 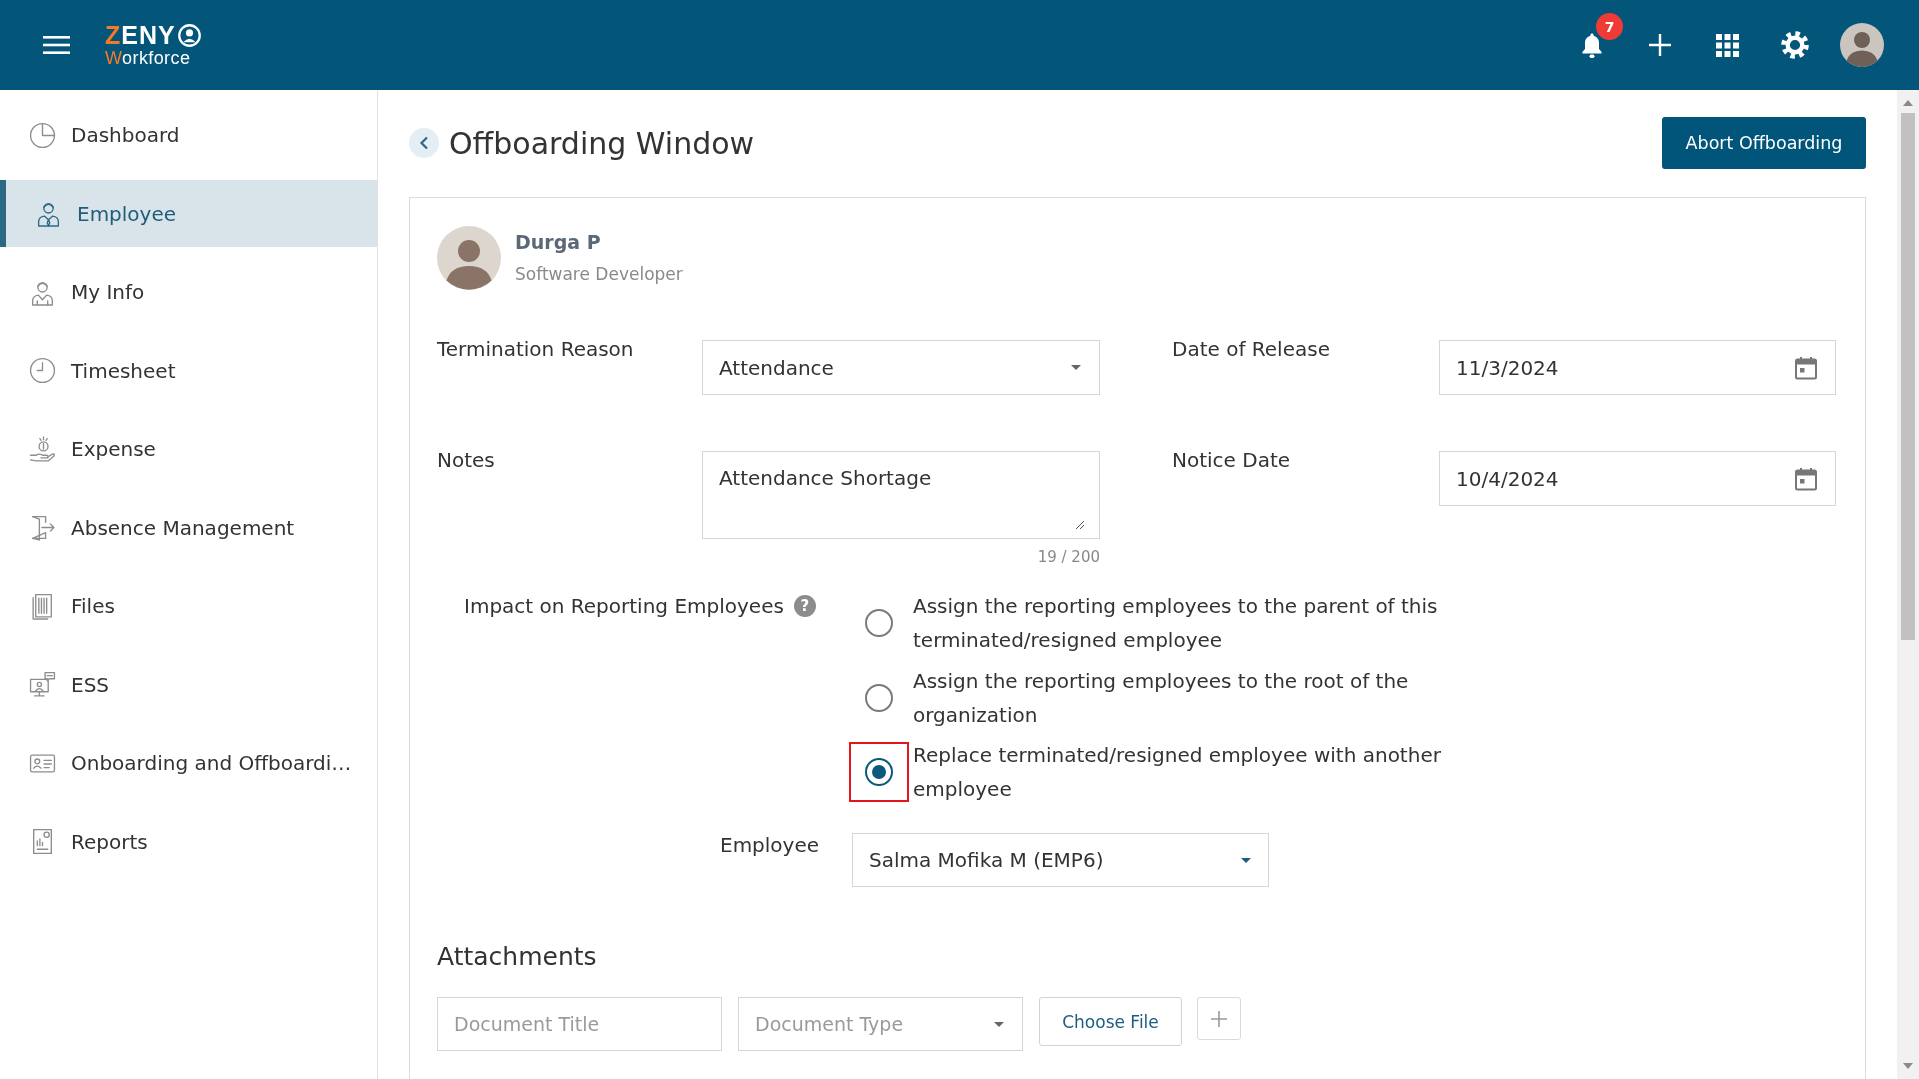 What do you see at coordinates (466, 460) in the screenshot?
I see `notes-label: Notes` at bounding box center [466, 460].